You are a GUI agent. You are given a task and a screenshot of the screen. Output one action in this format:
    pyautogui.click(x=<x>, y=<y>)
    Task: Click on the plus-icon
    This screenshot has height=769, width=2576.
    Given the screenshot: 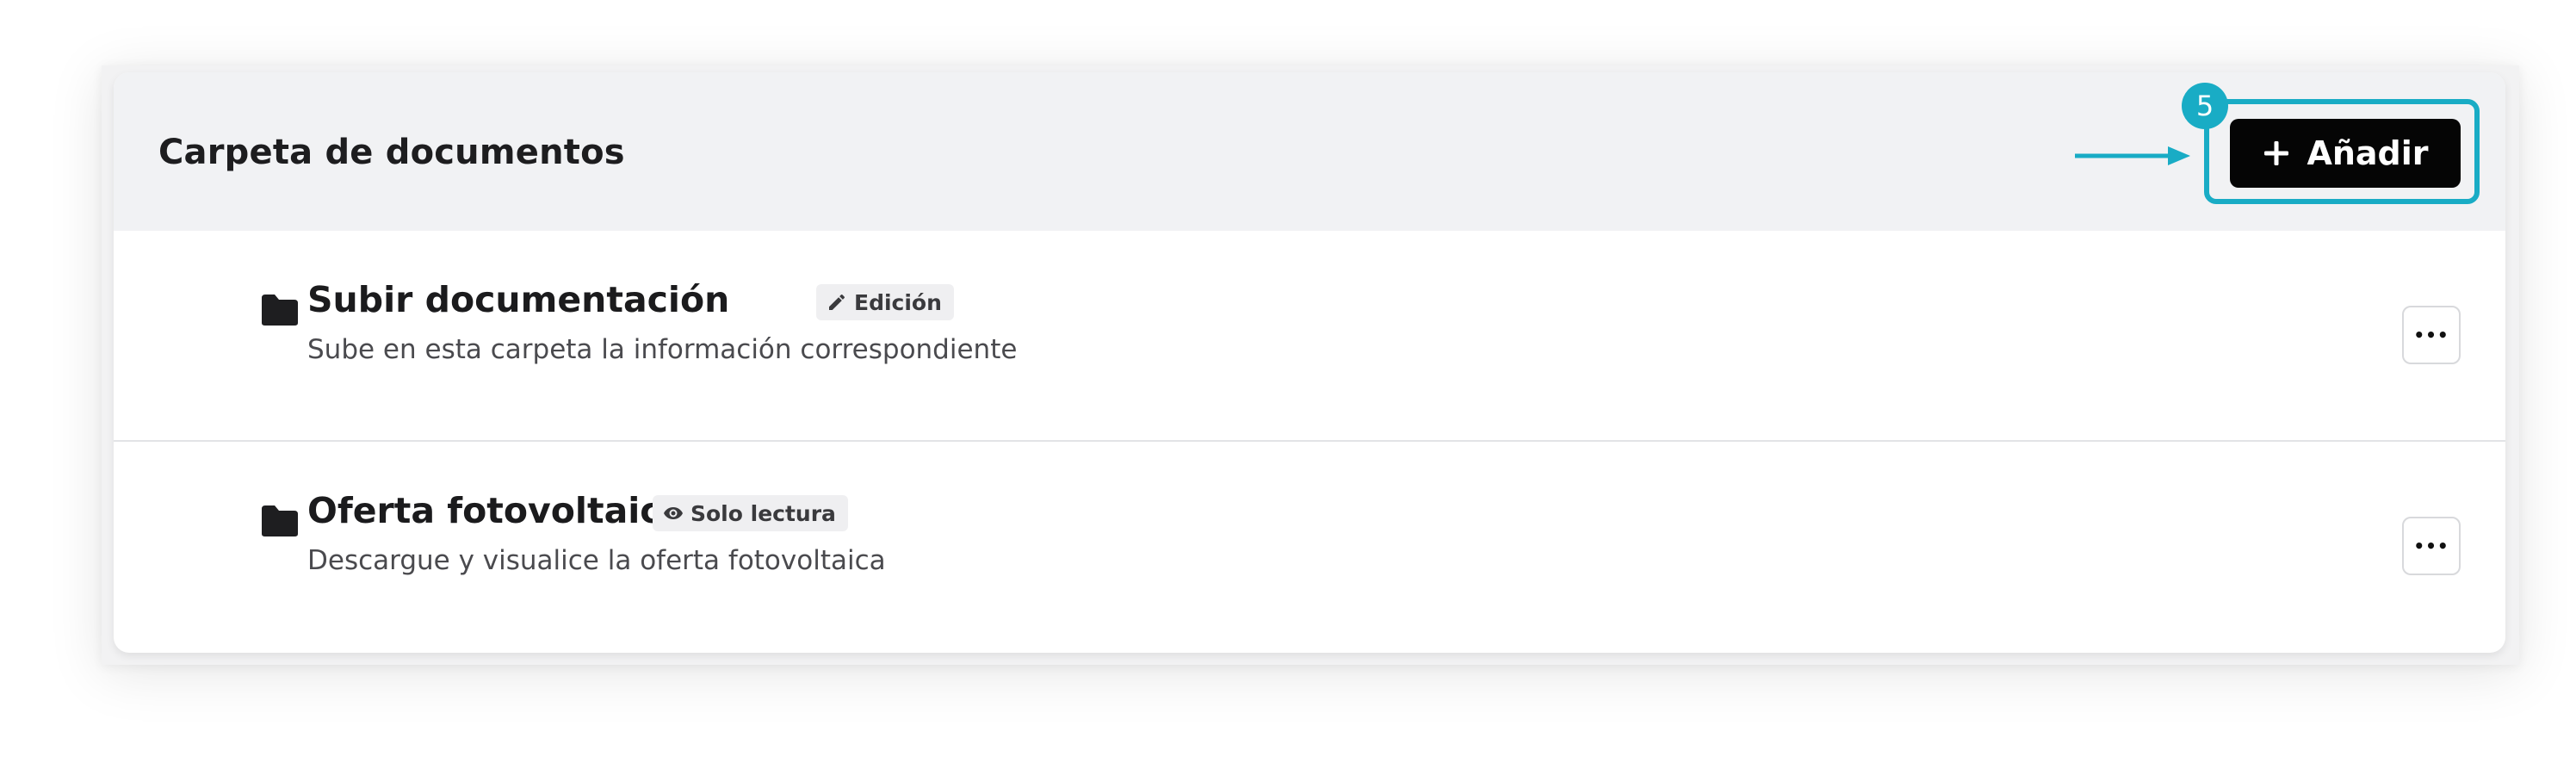 What is the action you would take?
    pyautogui.click(x=2277, y=153)
    